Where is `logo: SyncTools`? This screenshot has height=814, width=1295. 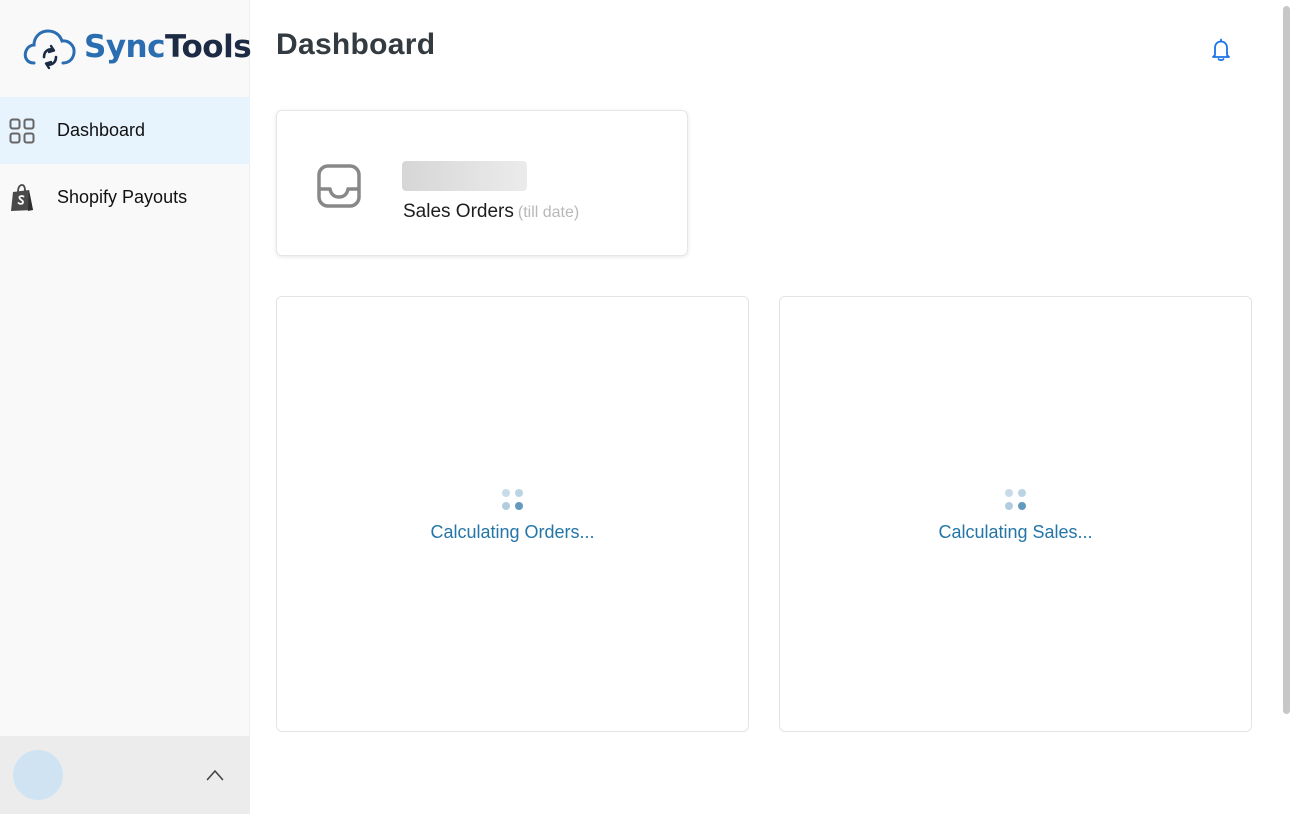 logo: SyncTools is located at coordinates (137, 47).